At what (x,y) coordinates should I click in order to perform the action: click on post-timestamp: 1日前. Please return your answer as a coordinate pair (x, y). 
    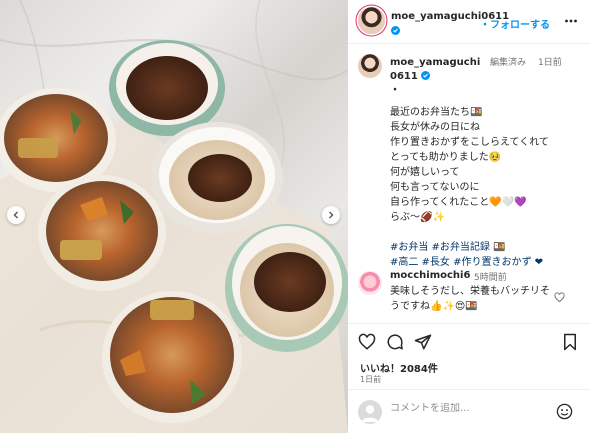
    Looking at the image, I should click on (370, 379).